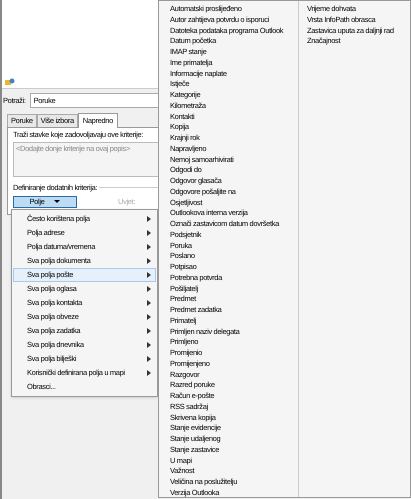 This screenshot has width=411, height=499. I want to click on search-folder-icon, so click(10, 82).